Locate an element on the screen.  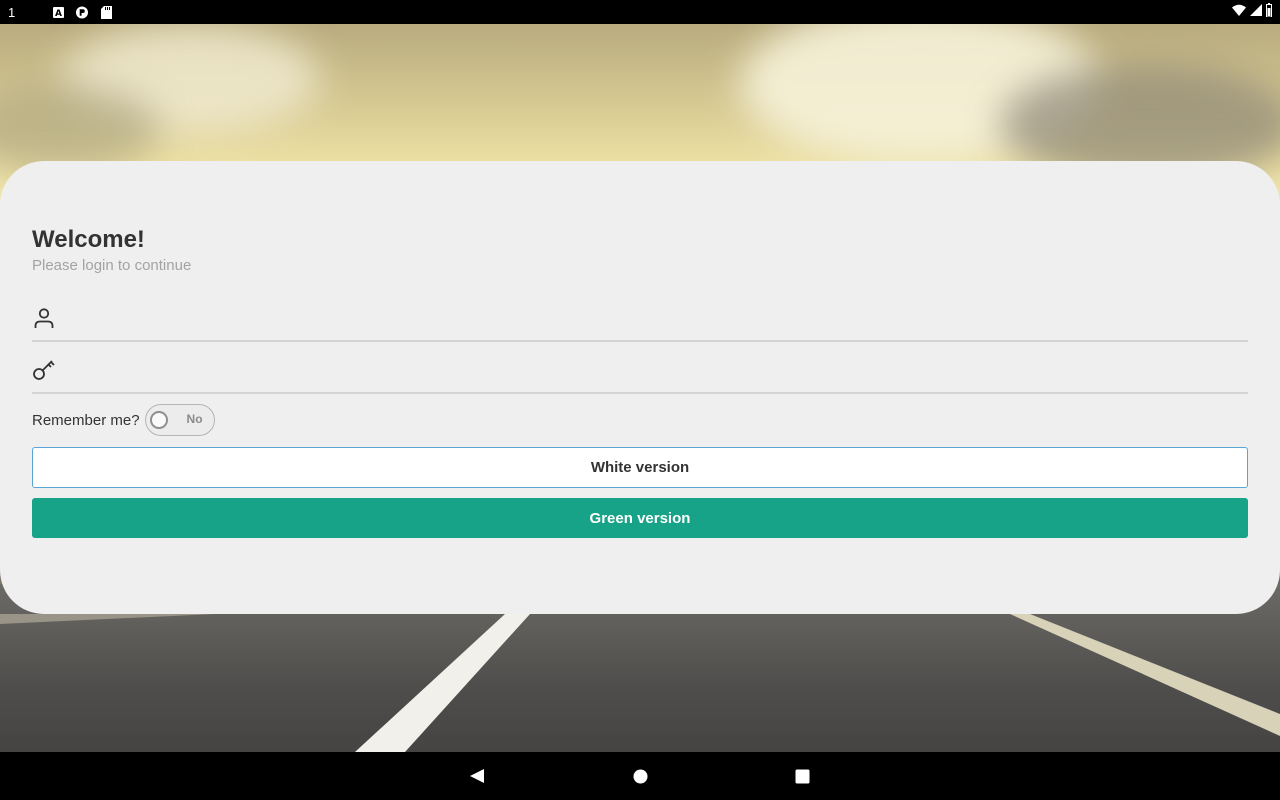
remember-me-toggle: No is located at coordinates (179, 420).